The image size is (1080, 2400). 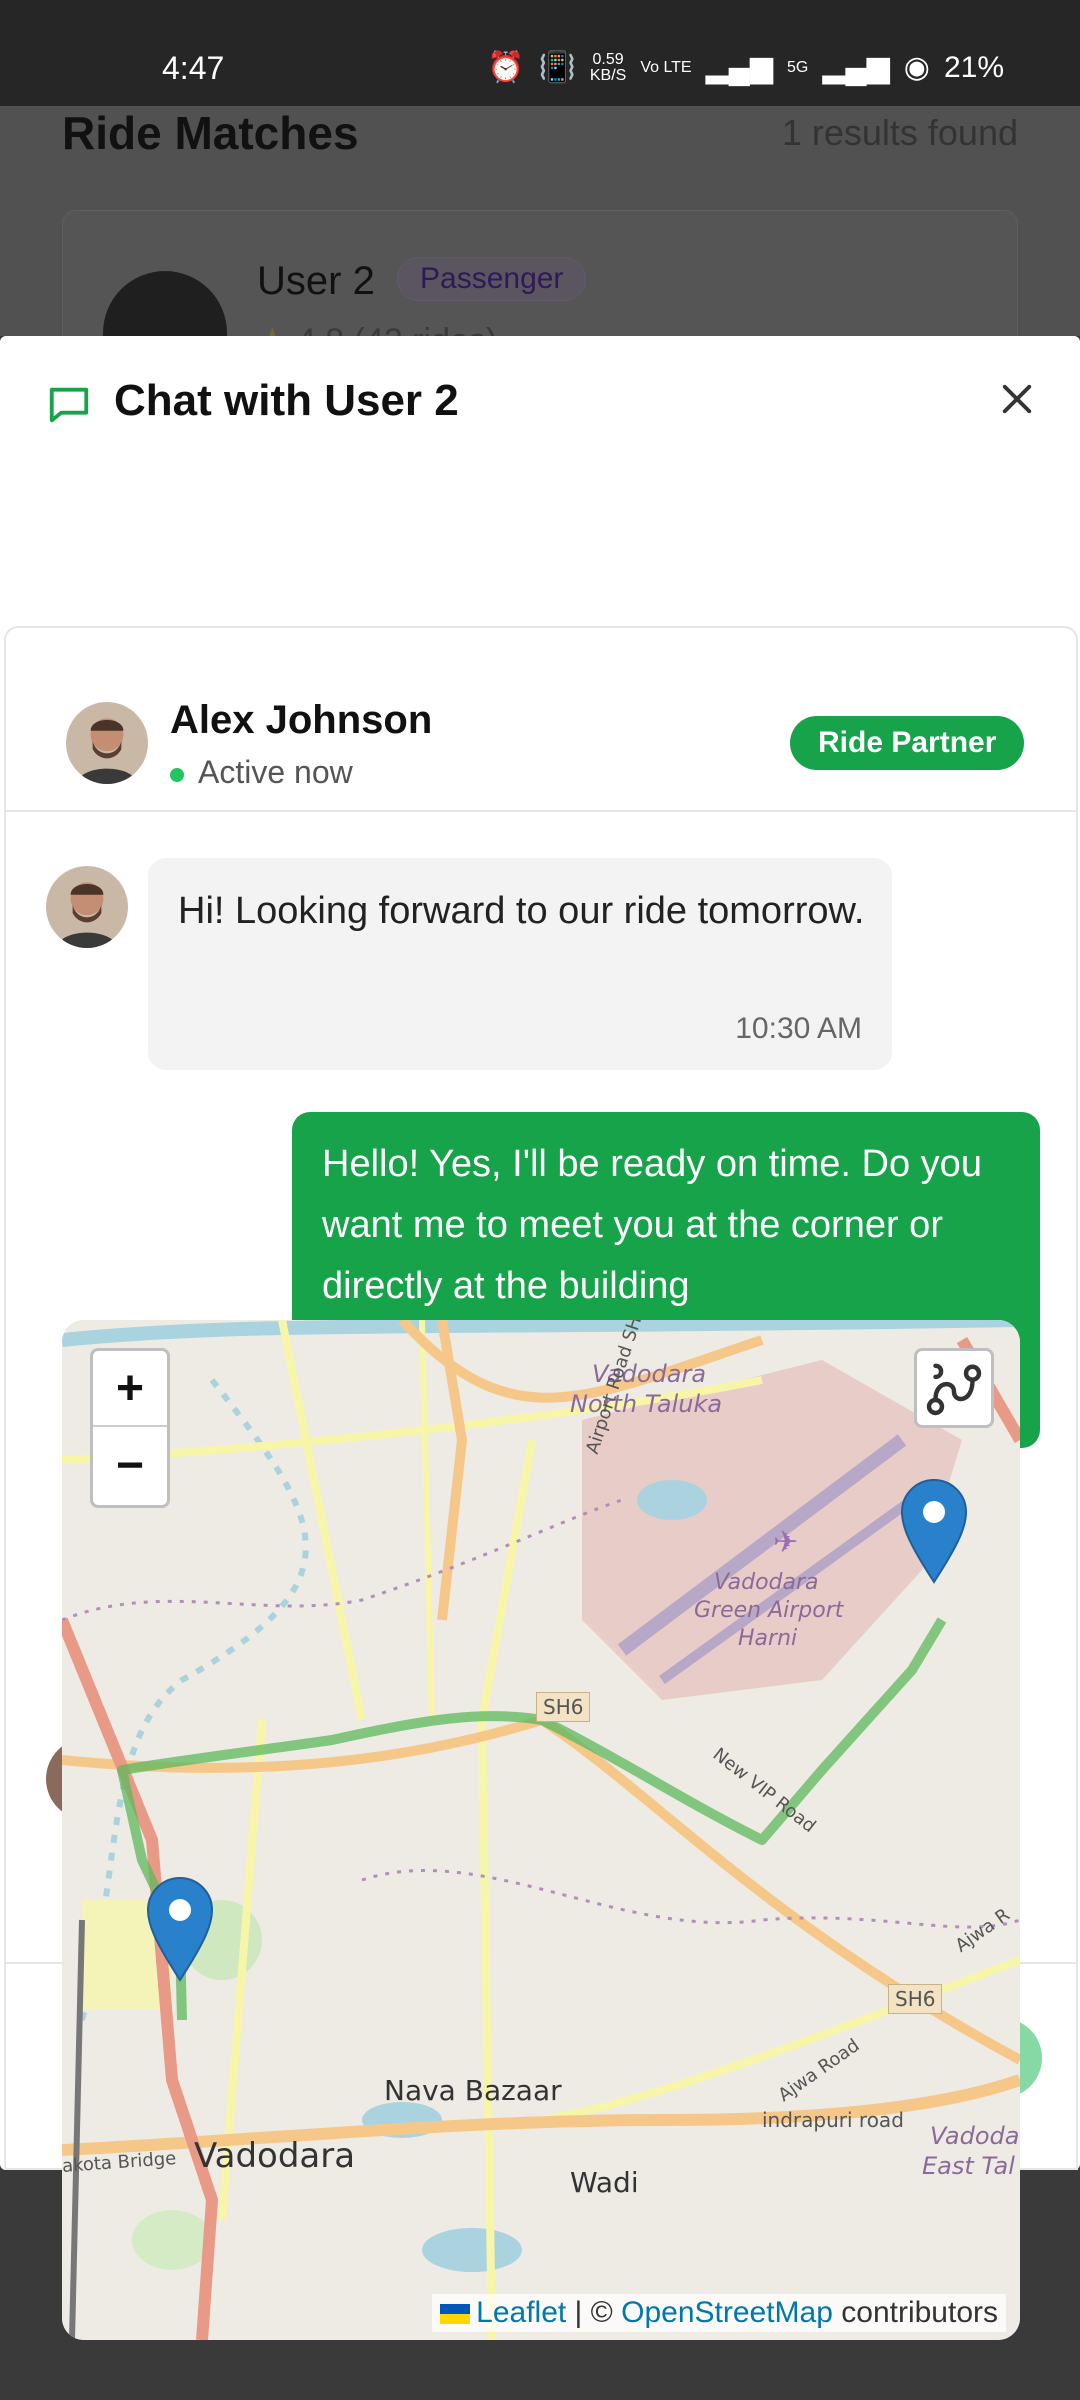 I want to click on page-title: Ride Matches, so click(x=210, y=133).